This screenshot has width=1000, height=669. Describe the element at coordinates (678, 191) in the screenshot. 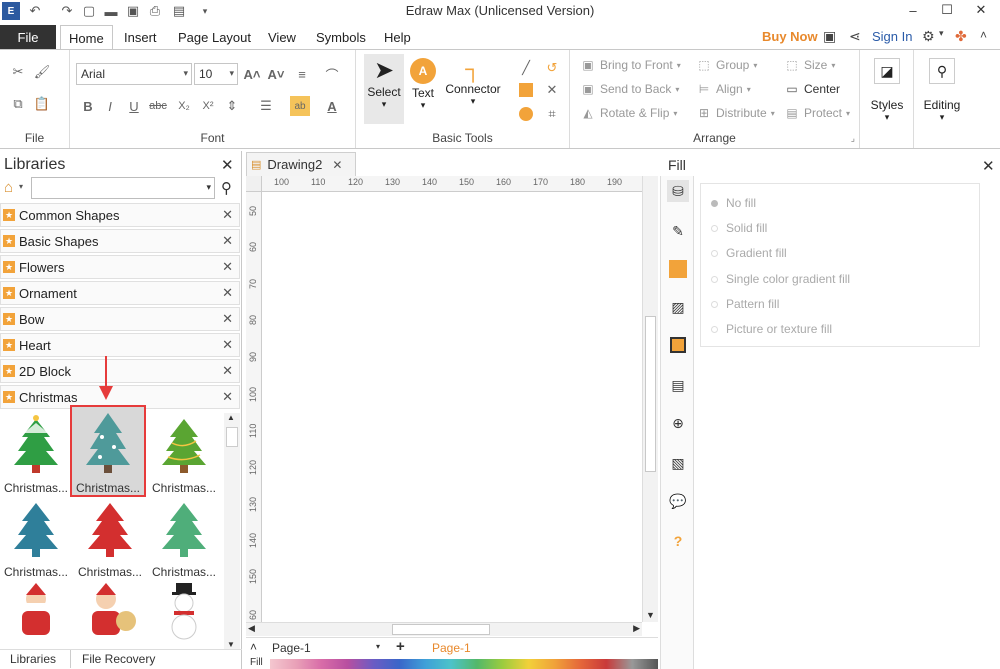

I see `fill-bucket-icon: ⛁` at that location.